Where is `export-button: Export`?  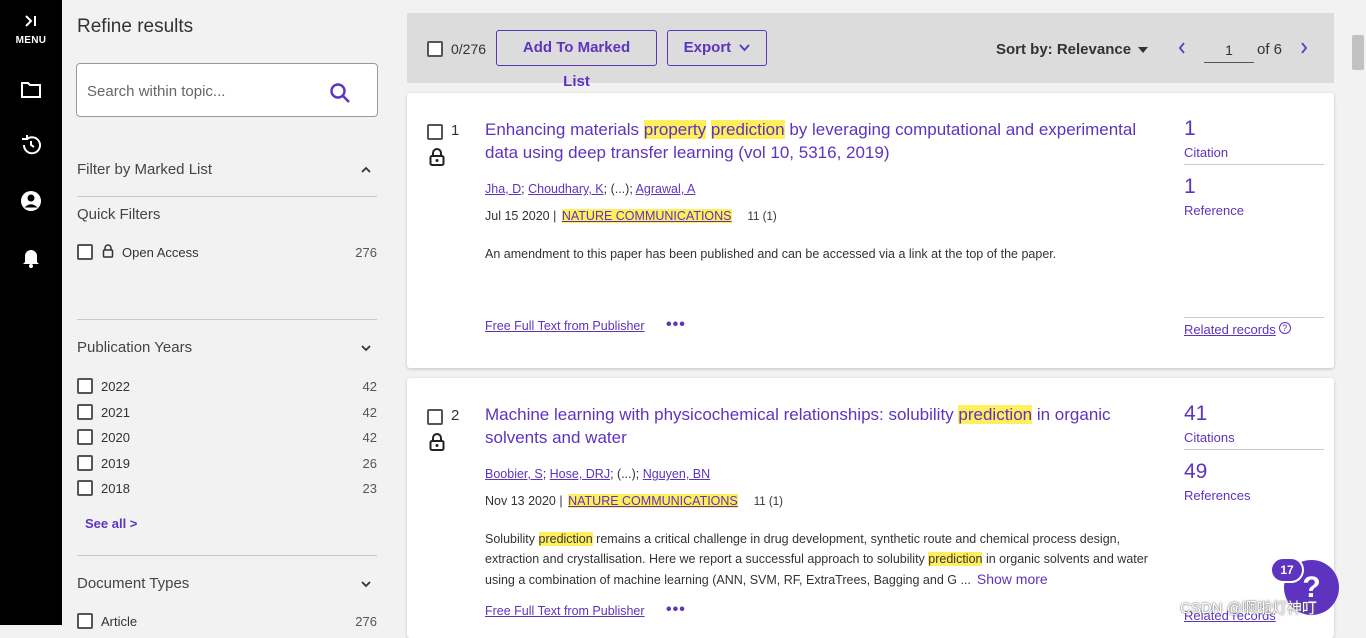 export-button: Export is located at coordinates (717, 48).